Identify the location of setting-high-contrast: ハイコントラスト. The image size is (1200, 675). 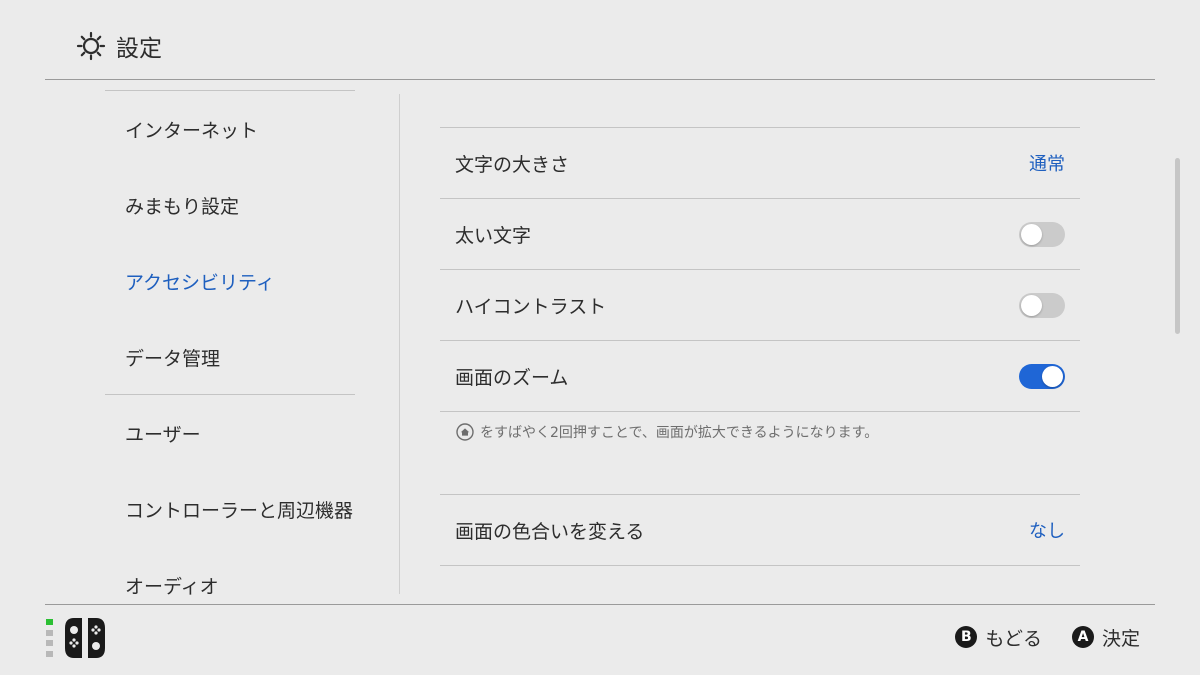
(760, 305).